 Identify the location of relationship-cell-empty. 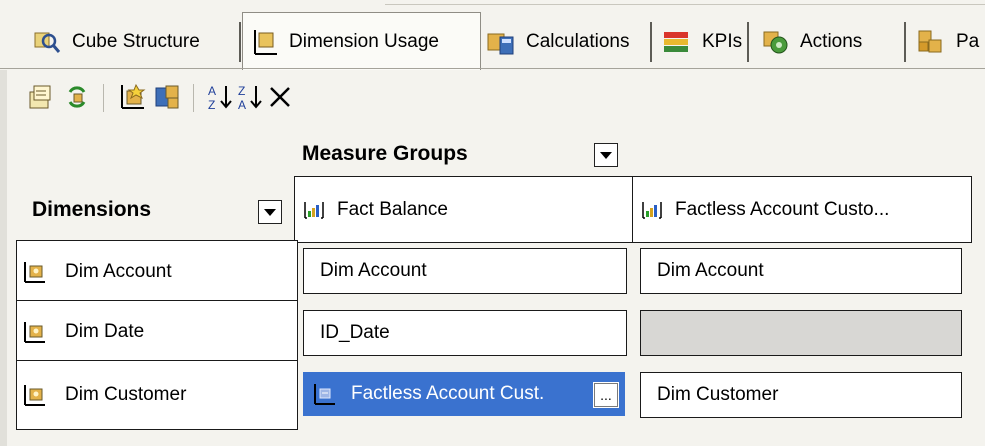
(801, 333).